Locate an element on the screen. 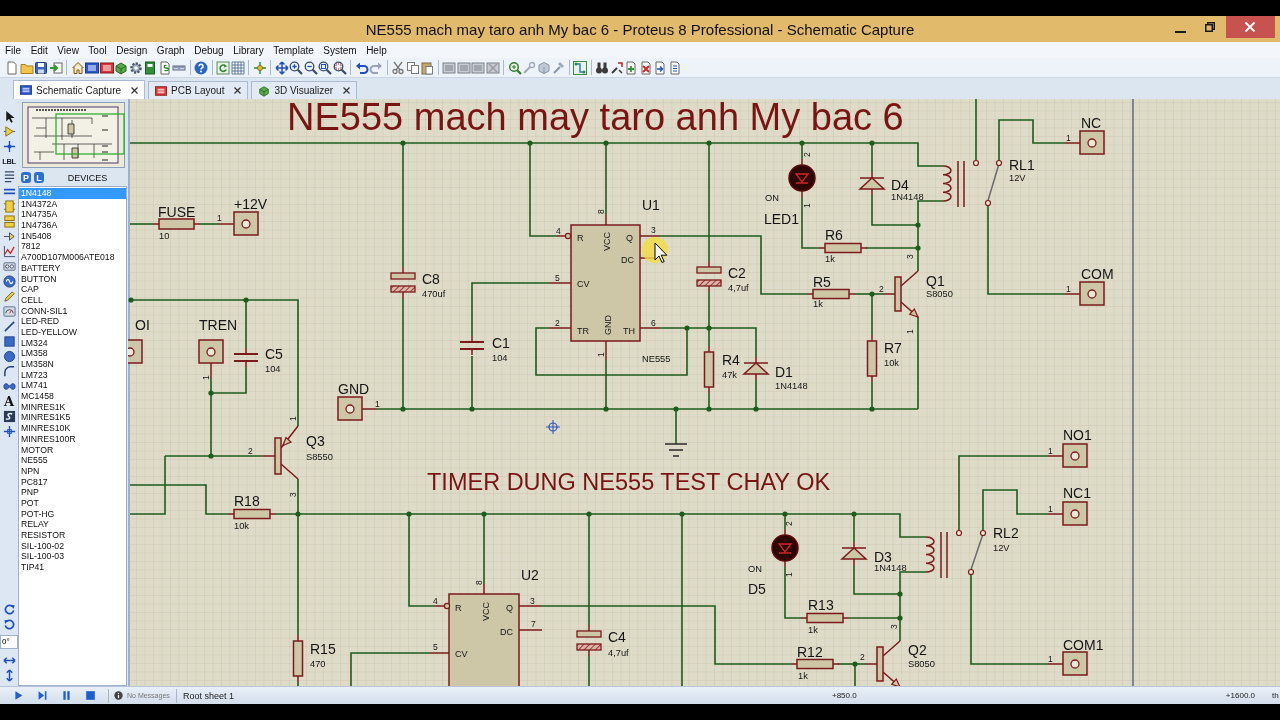 This screenshot has height=720, width=1280. magnifier-plus-icon is located at coordinates (514, 67).